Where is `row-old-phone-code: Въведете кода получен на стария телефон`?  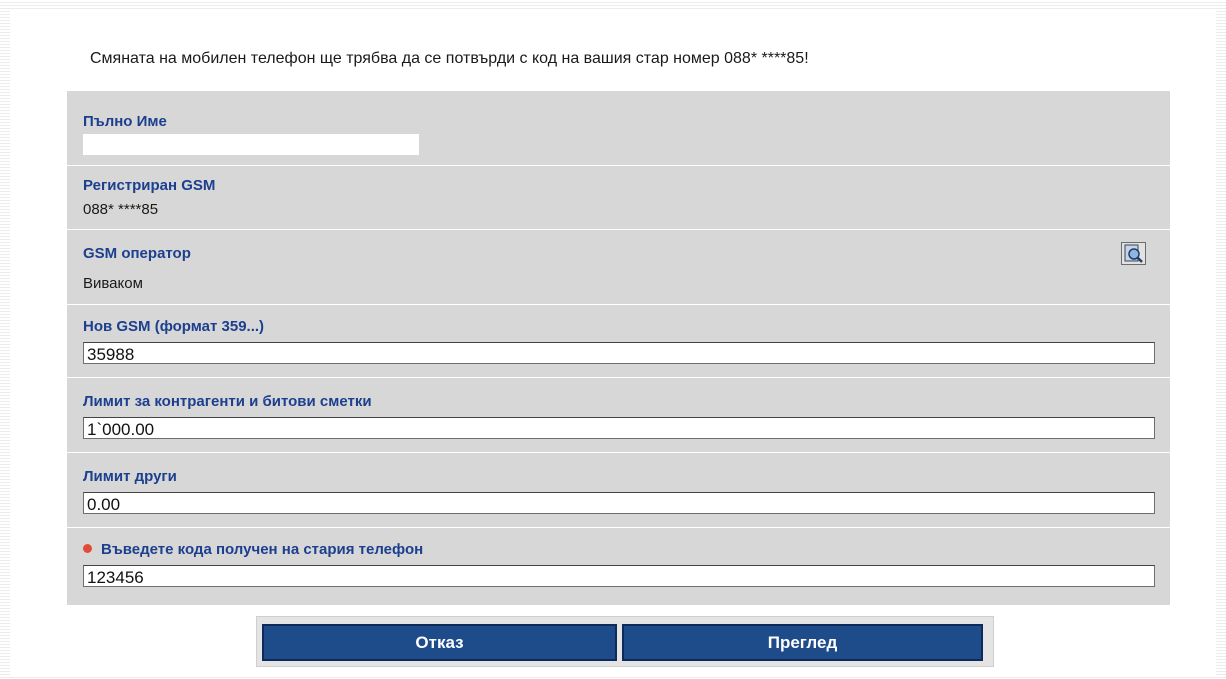
row-old-phone-code: Въведете кода получен на стария телефон is located at coordinates (618, 566).